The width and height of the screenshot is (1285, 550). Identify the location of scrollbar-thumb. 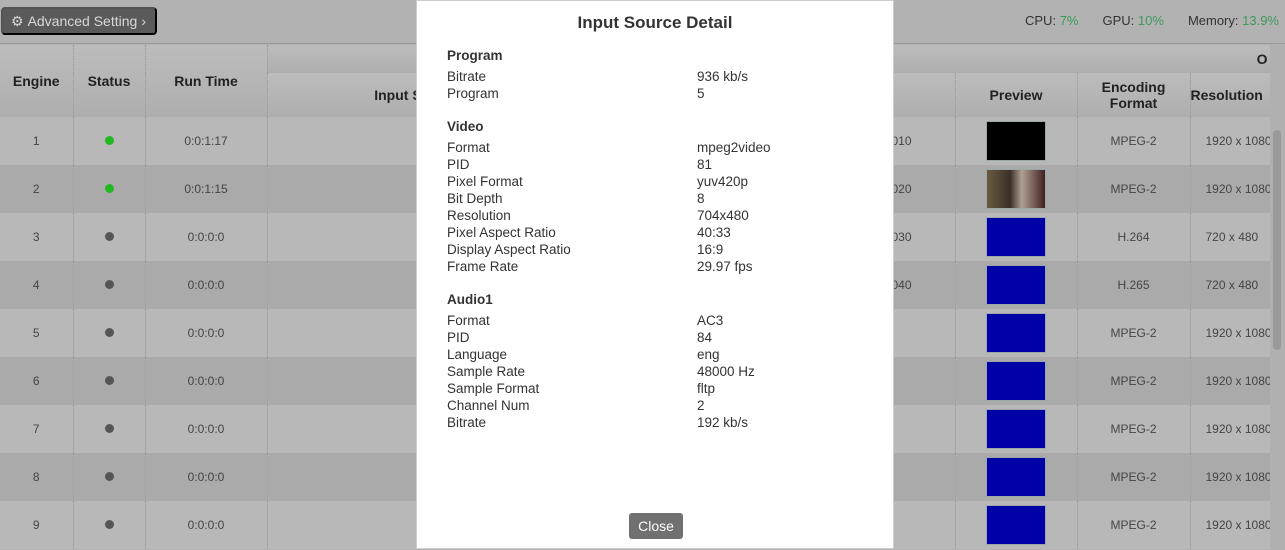
(1277, 240).